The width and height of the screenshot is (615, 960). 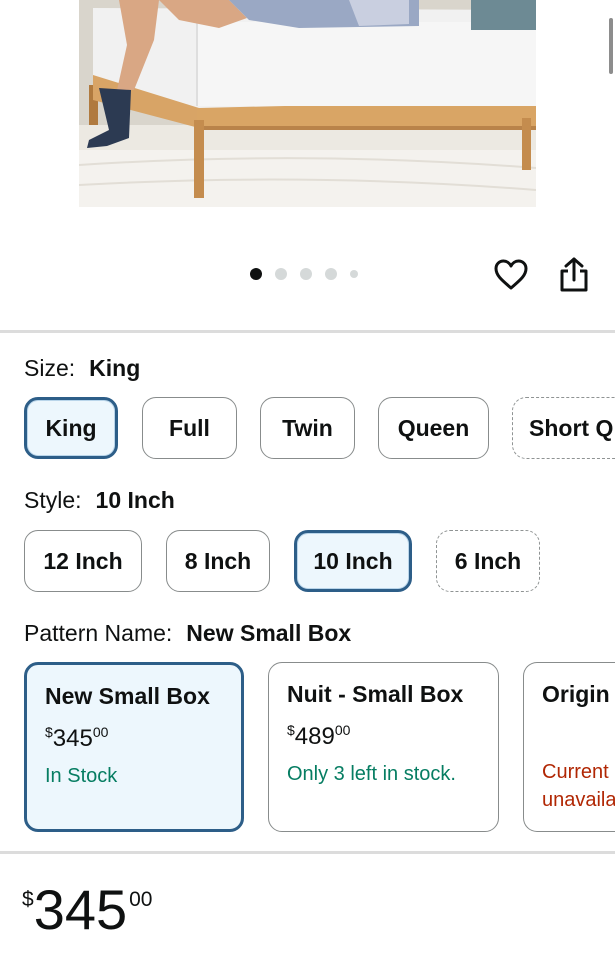 What do you see at coordinates (72, 738) in the screenshot?
I see `price-whole: 345` at bounding box center [72, 738].